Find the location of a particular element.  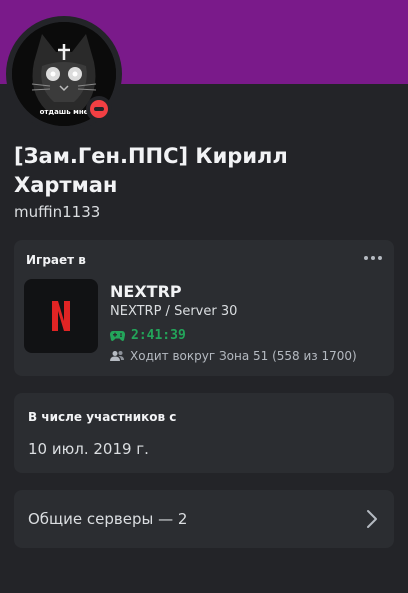

gamepad-icon is located at coordinates (117, 335).